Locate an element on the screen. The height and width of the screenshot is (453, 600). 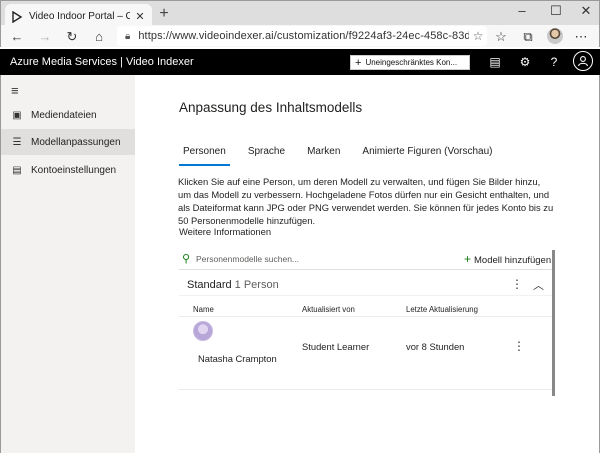
sidebar-item-label: Kontoeinstellungen is located at coordinates (74, 170).